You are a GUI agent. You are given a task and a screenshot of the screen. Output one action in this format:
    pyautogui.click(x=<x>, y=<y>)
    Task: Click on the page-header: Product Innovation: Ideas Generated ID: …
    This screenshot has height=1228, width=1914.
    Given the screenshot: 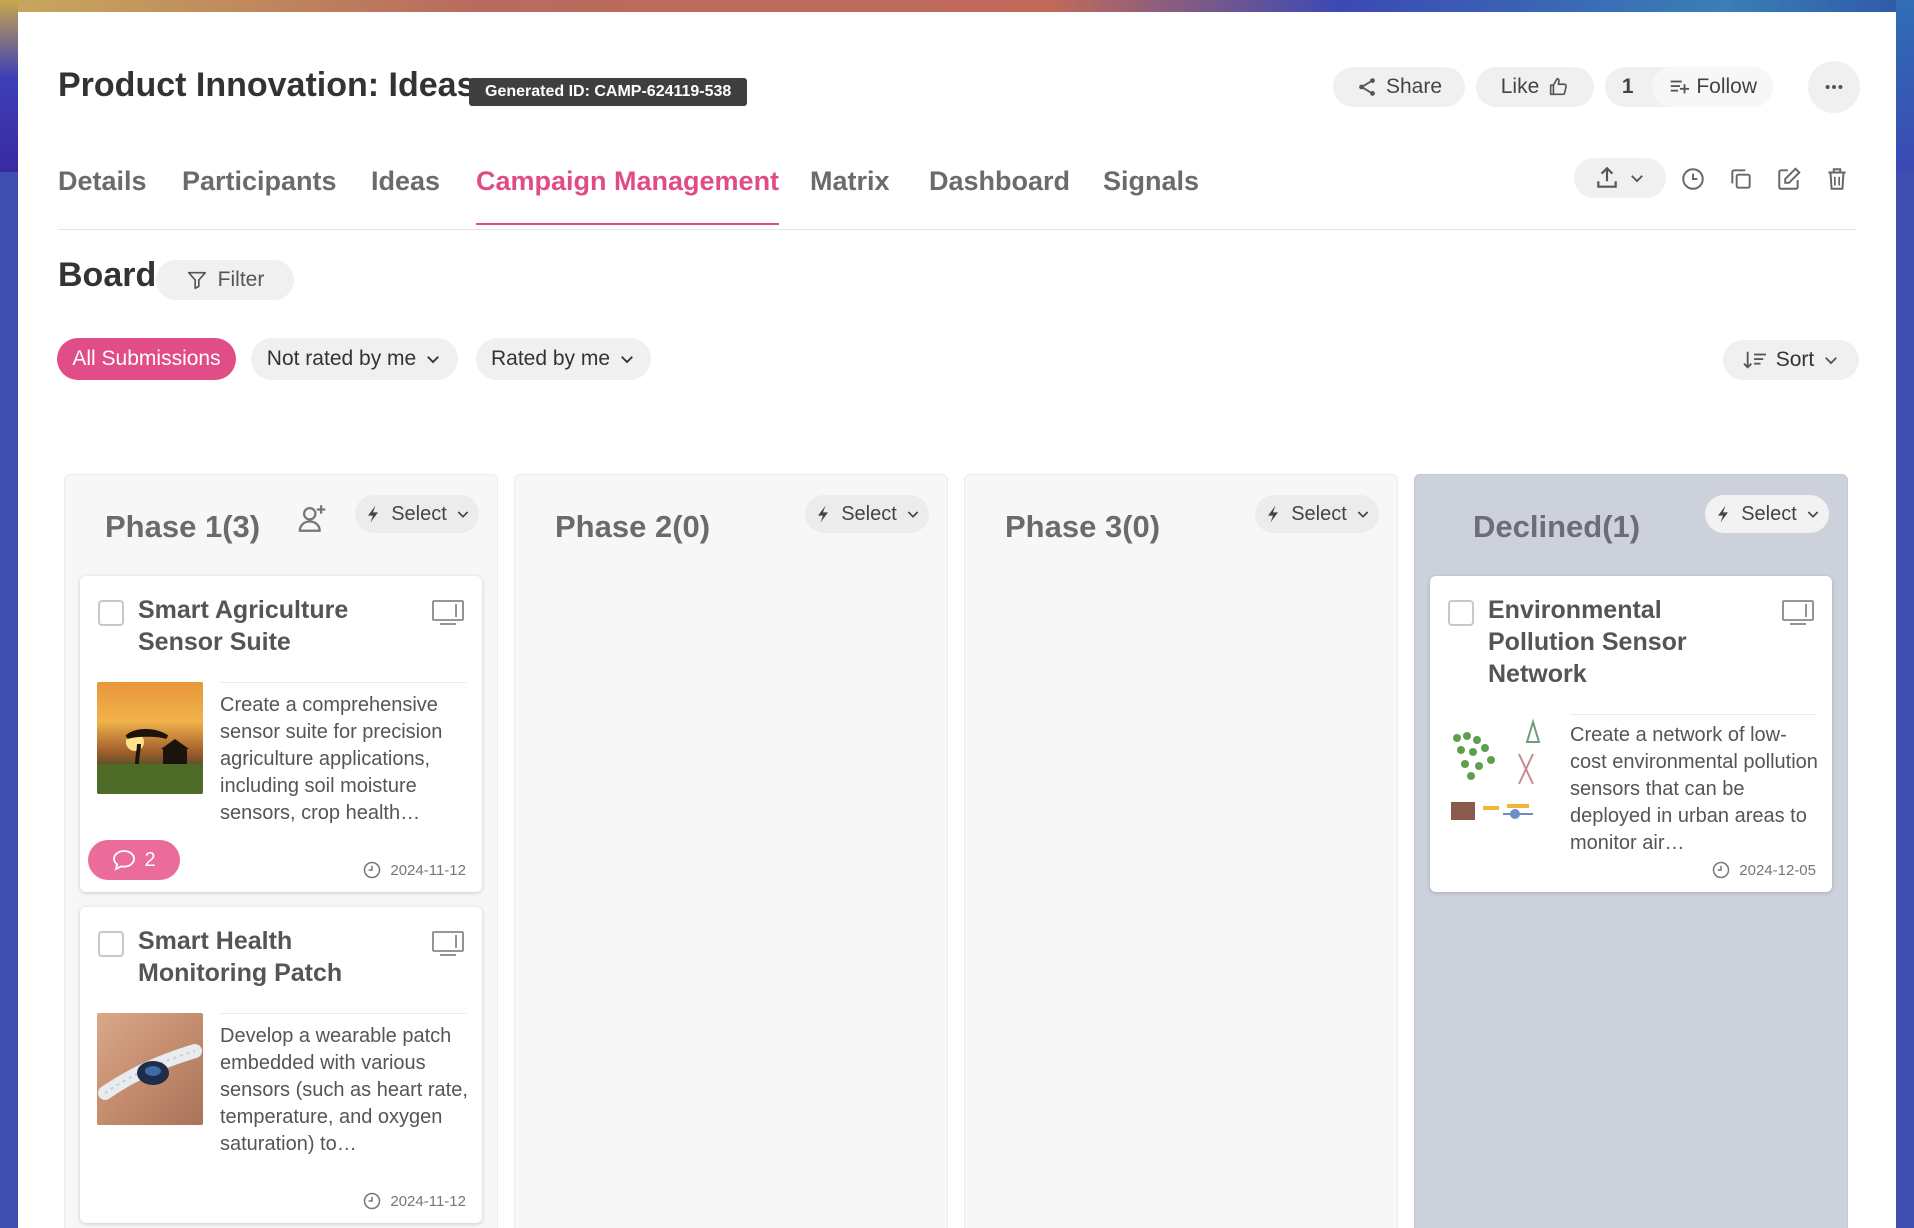 What is the action you would take?
    pyautogui.click(x=959, y=86)
    